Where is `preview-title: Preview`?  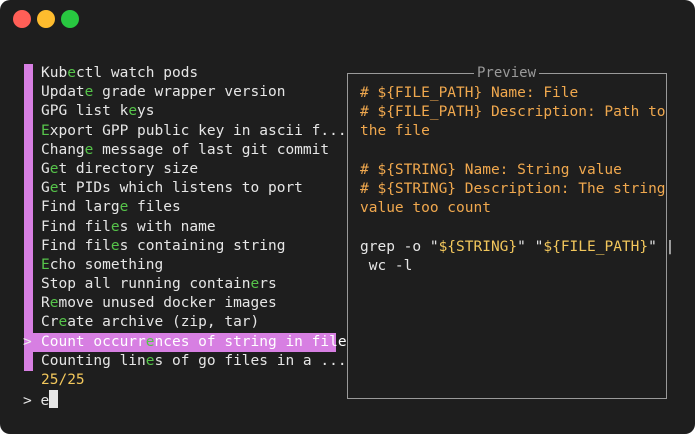 preview-title: Preview is located at coordinates (507, 73).